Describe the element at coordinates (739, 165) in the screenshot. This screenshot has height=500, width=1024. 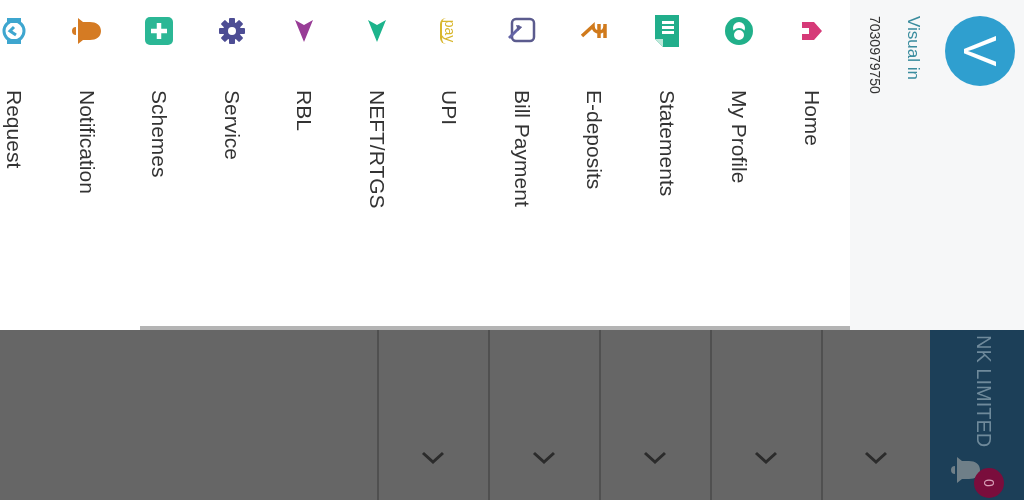
I see `menu-item: My Profile` at that location.